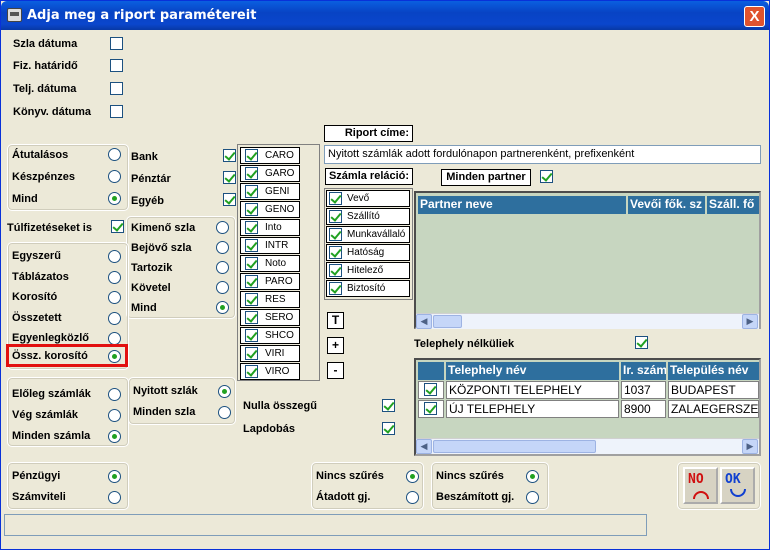  What do you see at coordinates (335, 320) in the screenshot?
I see `select-all-button: T` at bounding box center [335, 320].